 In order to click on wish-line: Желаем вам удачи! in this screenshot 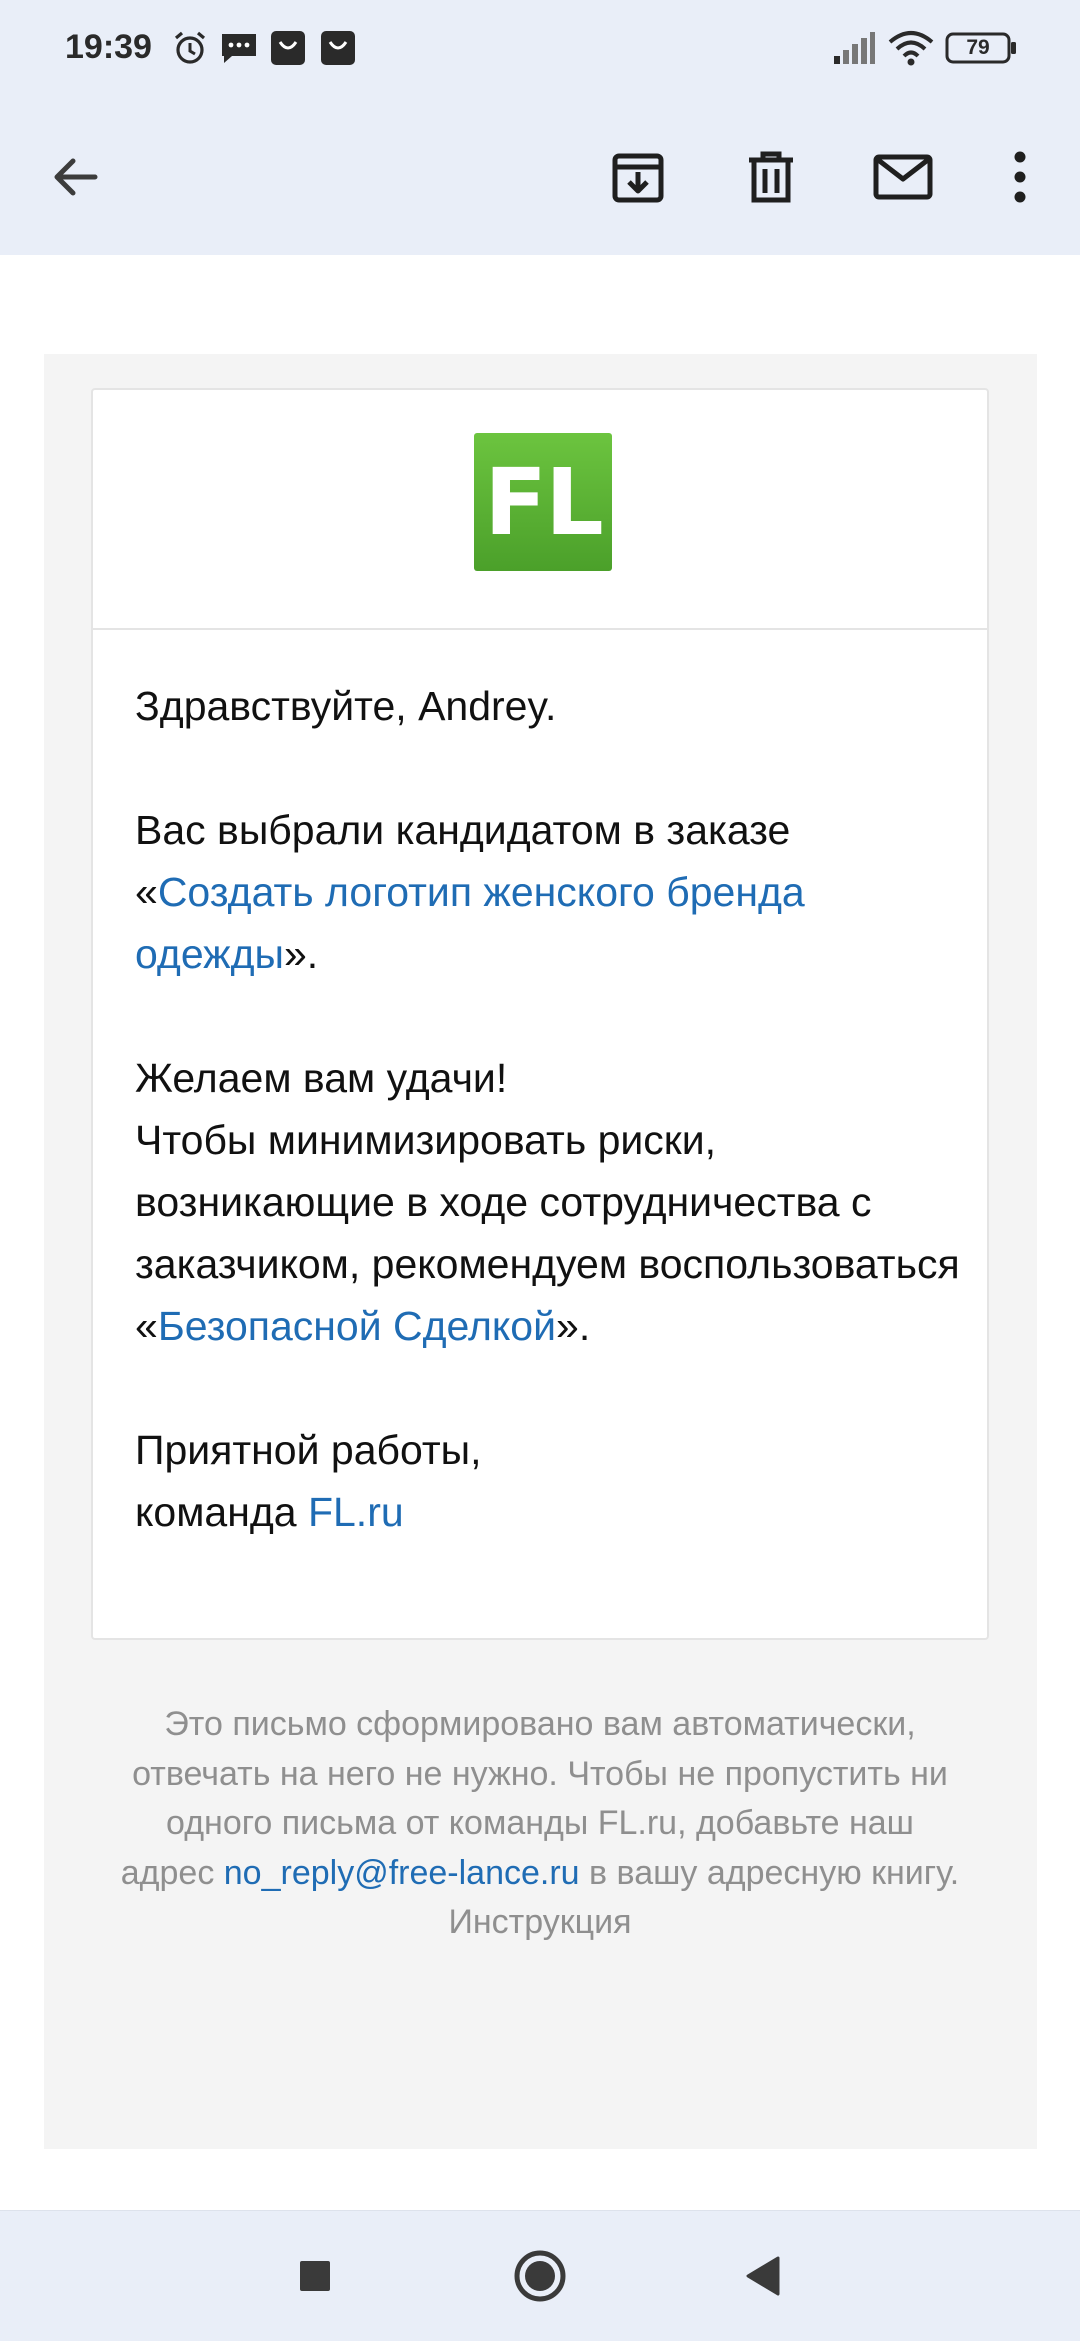, I will do `click(321, 1078)`.